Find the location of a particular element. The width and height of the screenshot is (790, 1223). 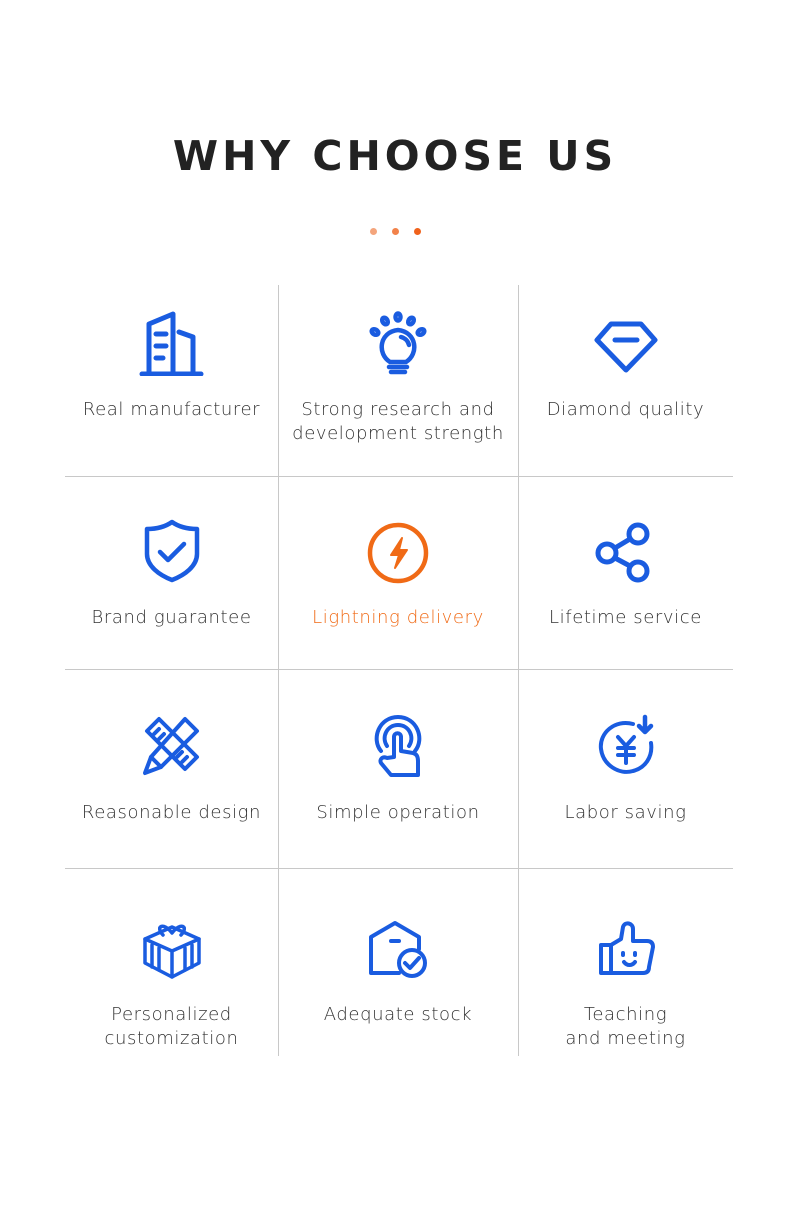

feature-simple-operation: Simple operation is located at coordinates (398, 769).